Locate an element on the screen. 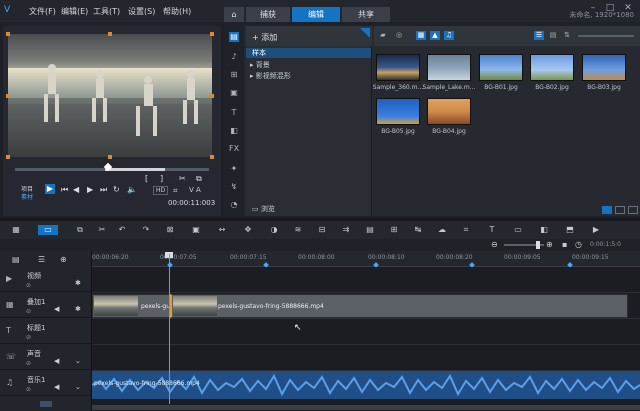 Image resolution: width=640 pixels, height=411 pixels. graphics-icon: ◧ is located at coordinates (234, 131).